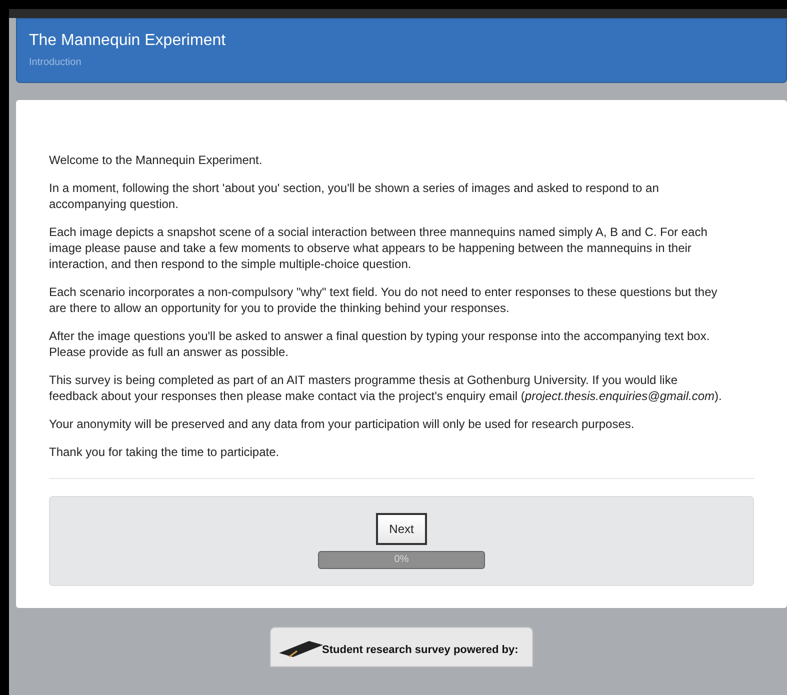  What do you see at coordinates (386, 388) in the screenshot?
I see `intro-paragraph: This survey is being completed as part of an AIT masters programme thesis at Gothenburg University. If you would like feedback about your responses then please make contact via the project's enquiry email (project.thesis.enquiries@gmail.com).` at bounding box center [386, 388].